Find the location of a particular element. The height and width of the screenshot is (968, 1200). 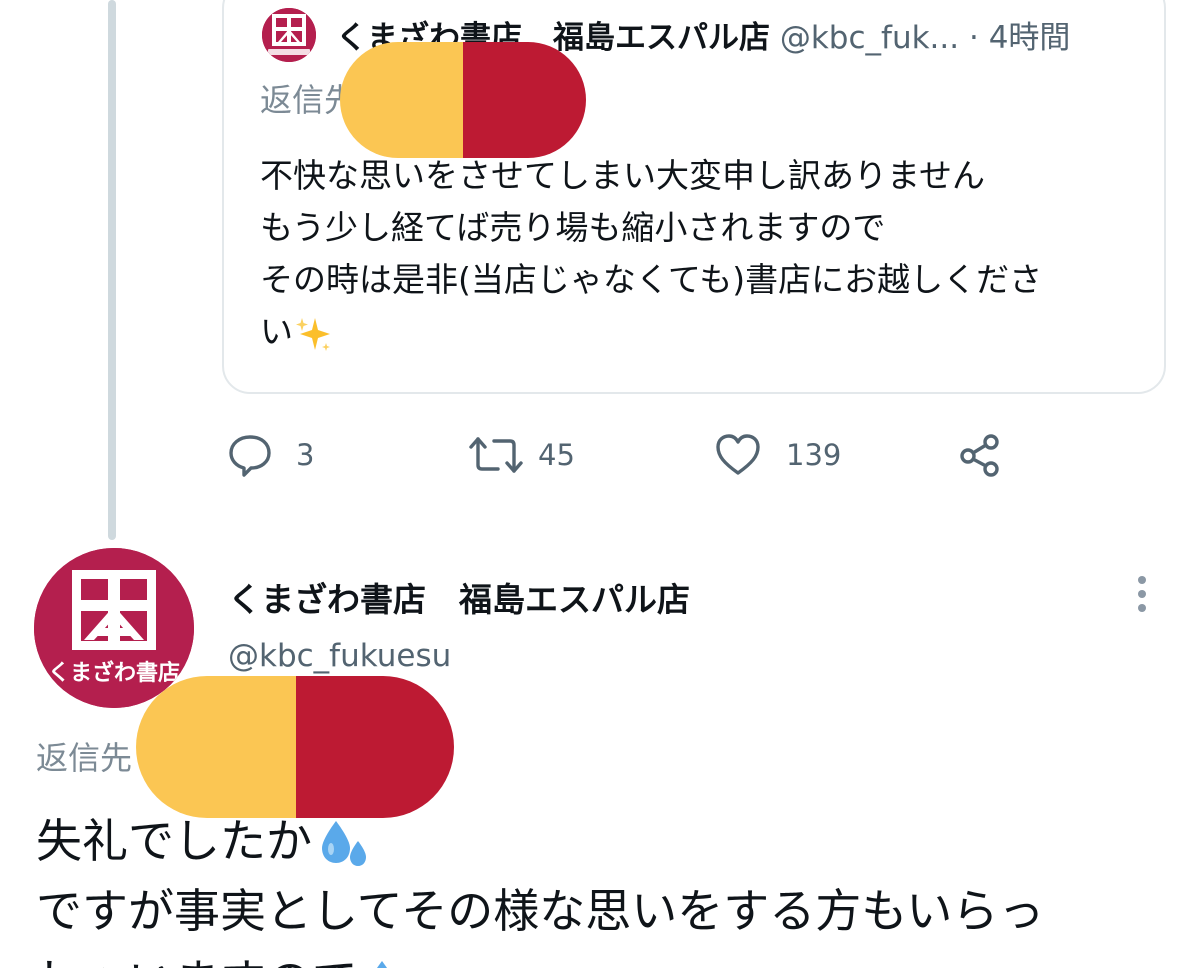

text-line-fragment: しゃいますので is located at coordinates (197, 961).